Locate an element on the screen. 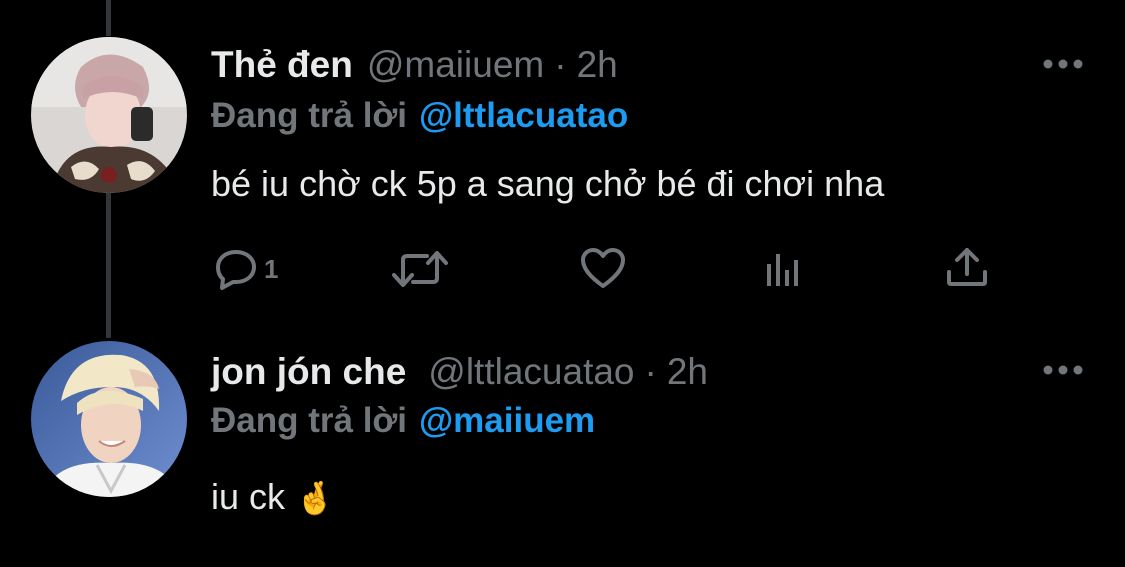 The image size is (1125, 567). tweet-header: Thẻ đen @maiiuem · 2h is located at coordinates (414, 65).